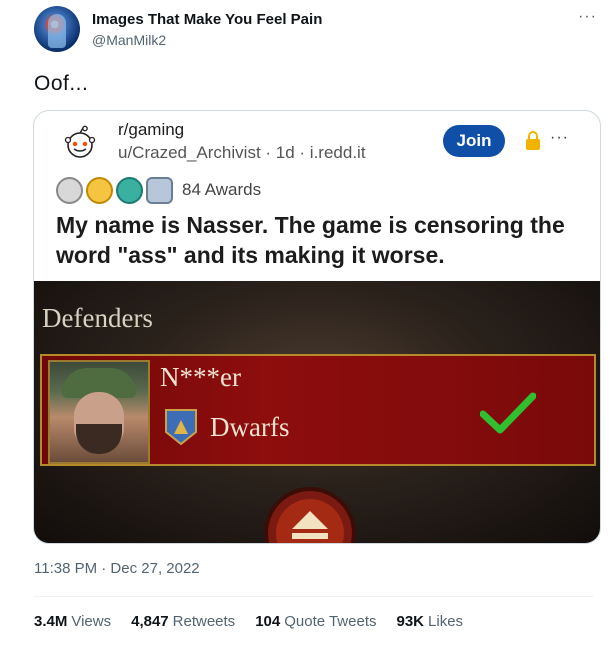  Describe the element at coordinates (587, 17) in the screenshot. I see `tweet-more-button: ···` at that location.